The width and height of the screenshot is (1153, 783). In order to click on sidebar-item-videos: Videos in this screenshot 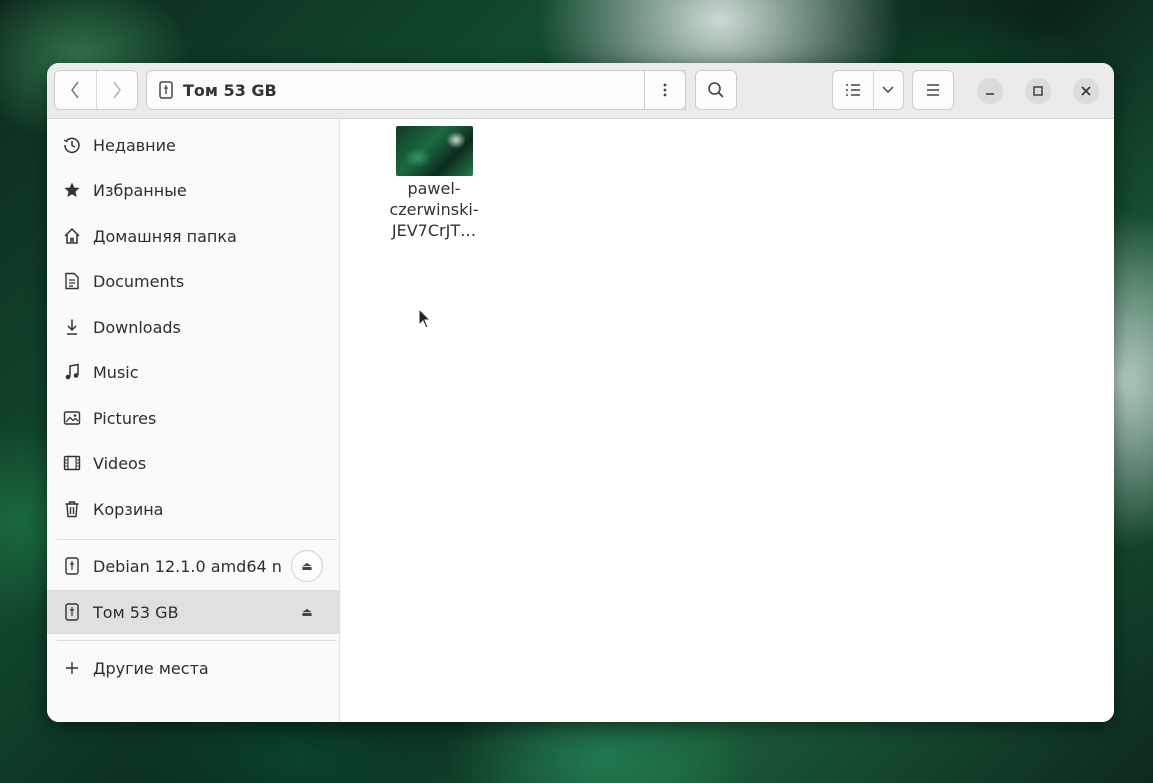, I will do `click(193, 463)`.